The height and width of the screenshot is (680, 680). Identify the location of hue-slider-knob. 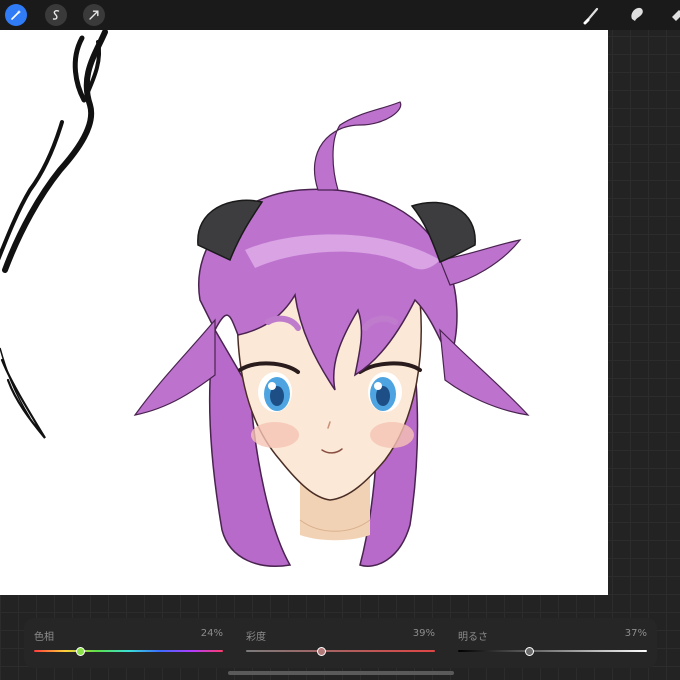
(81, 651).